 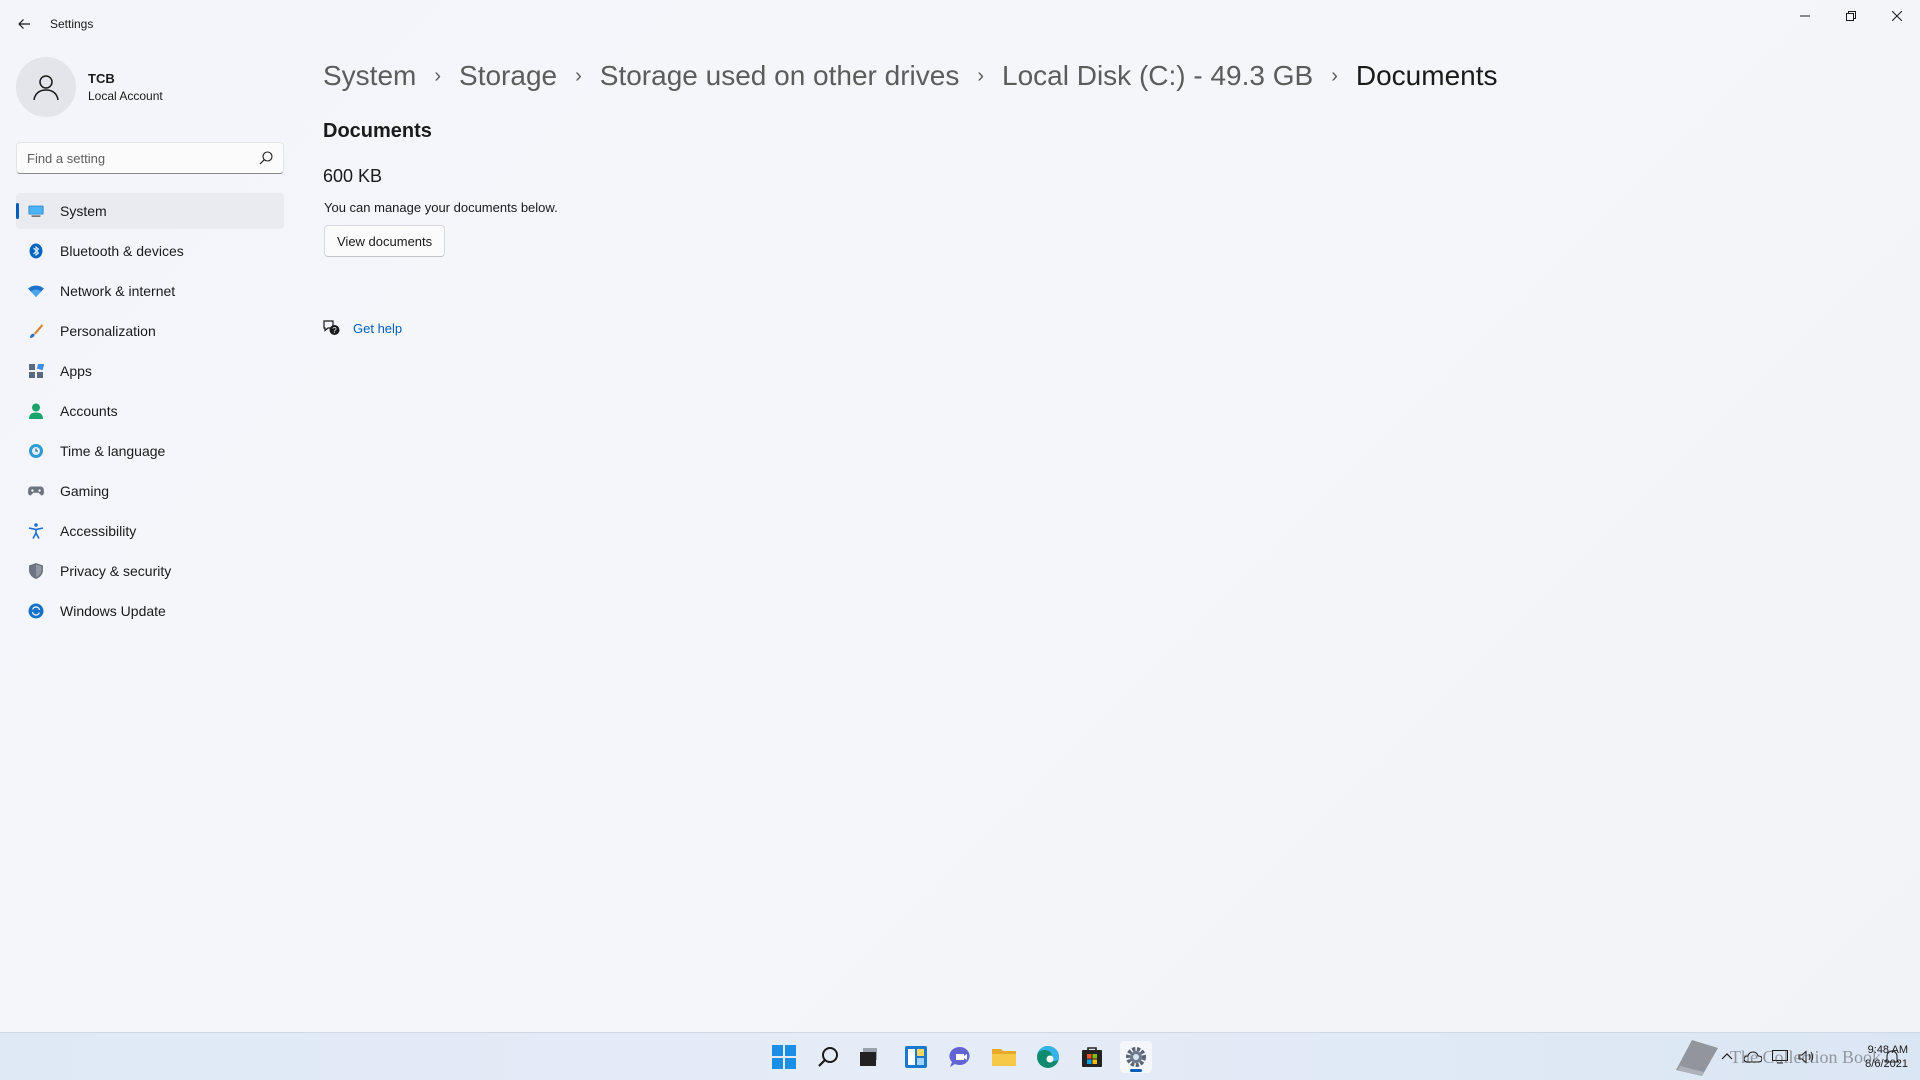 I want to click on section-title: Documents, so click(x=377, y=131).